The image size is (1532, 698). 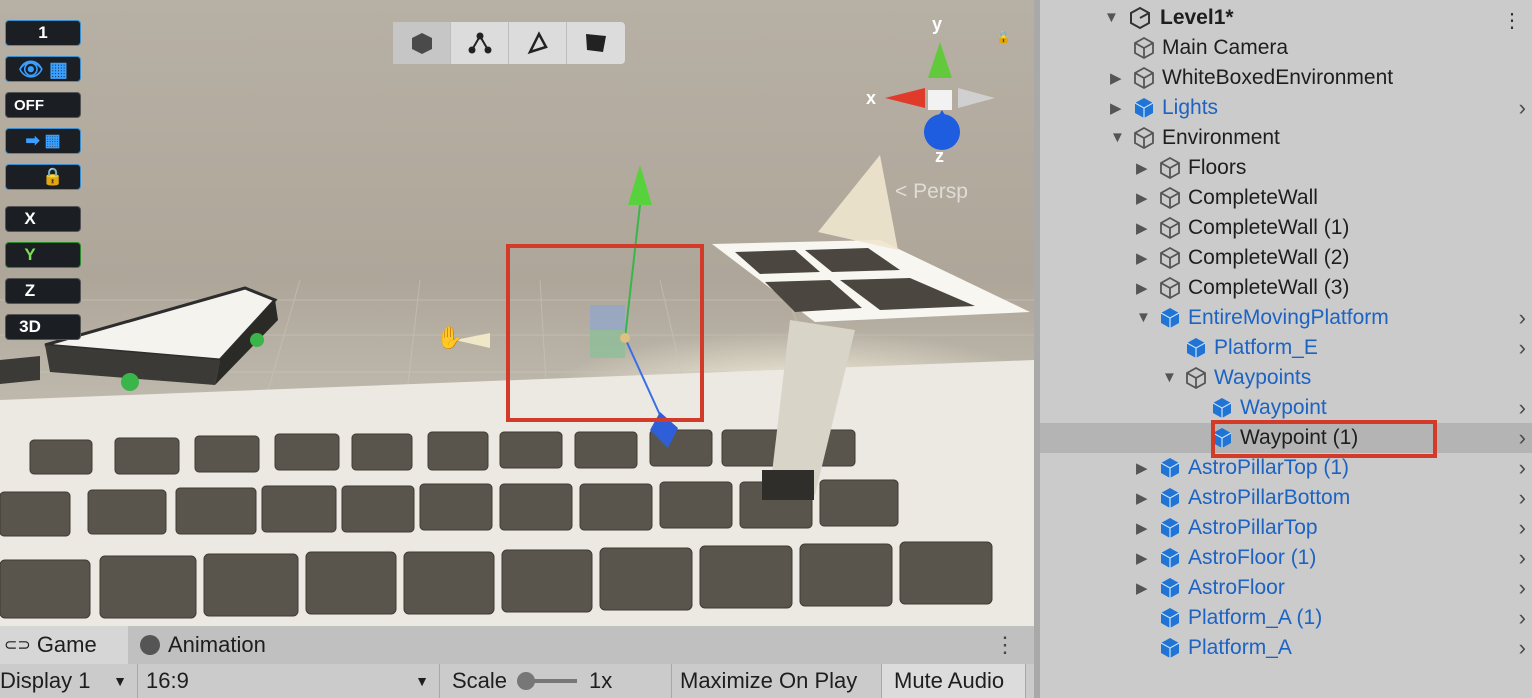 I want to click on hierarchy-item: ▶ AstroPillarBottom ›, so click(x=1286, y=498).